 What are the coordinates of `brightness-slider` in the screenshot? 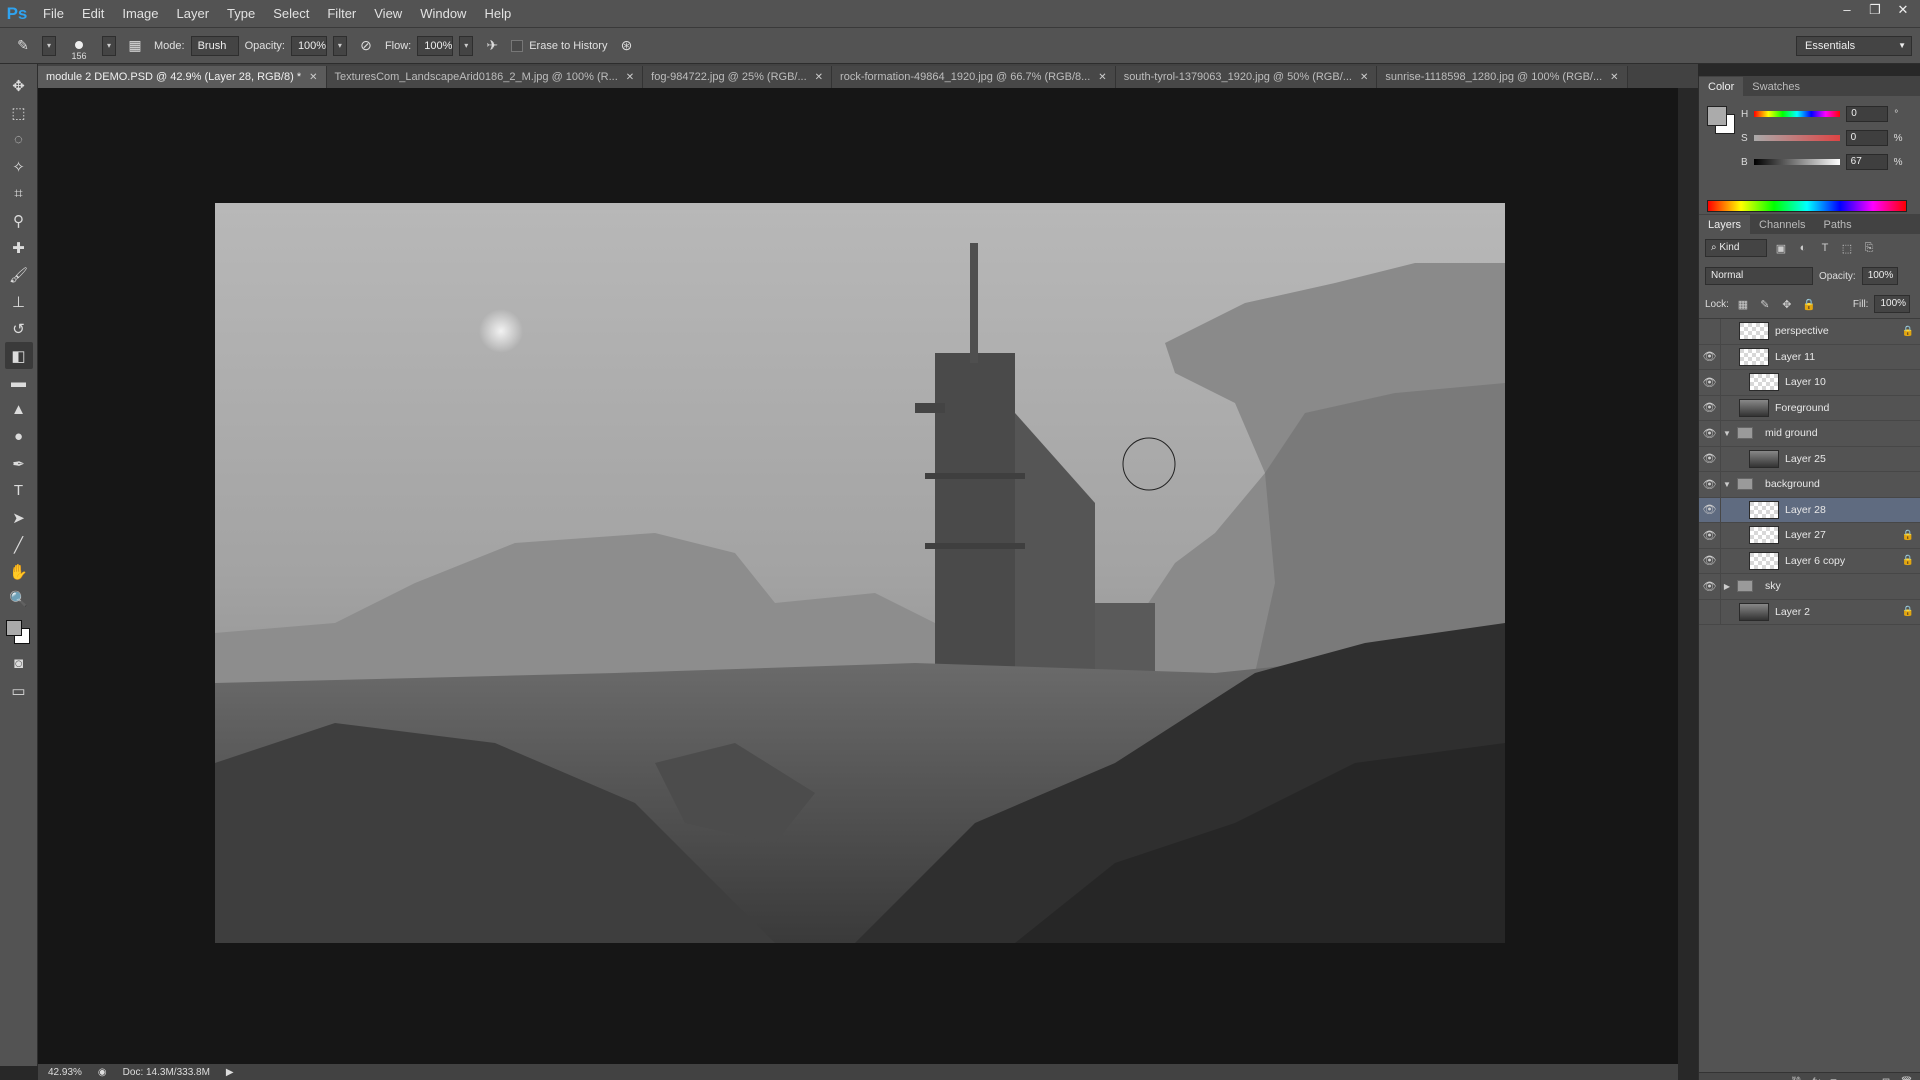 It's located at (1796, 162).